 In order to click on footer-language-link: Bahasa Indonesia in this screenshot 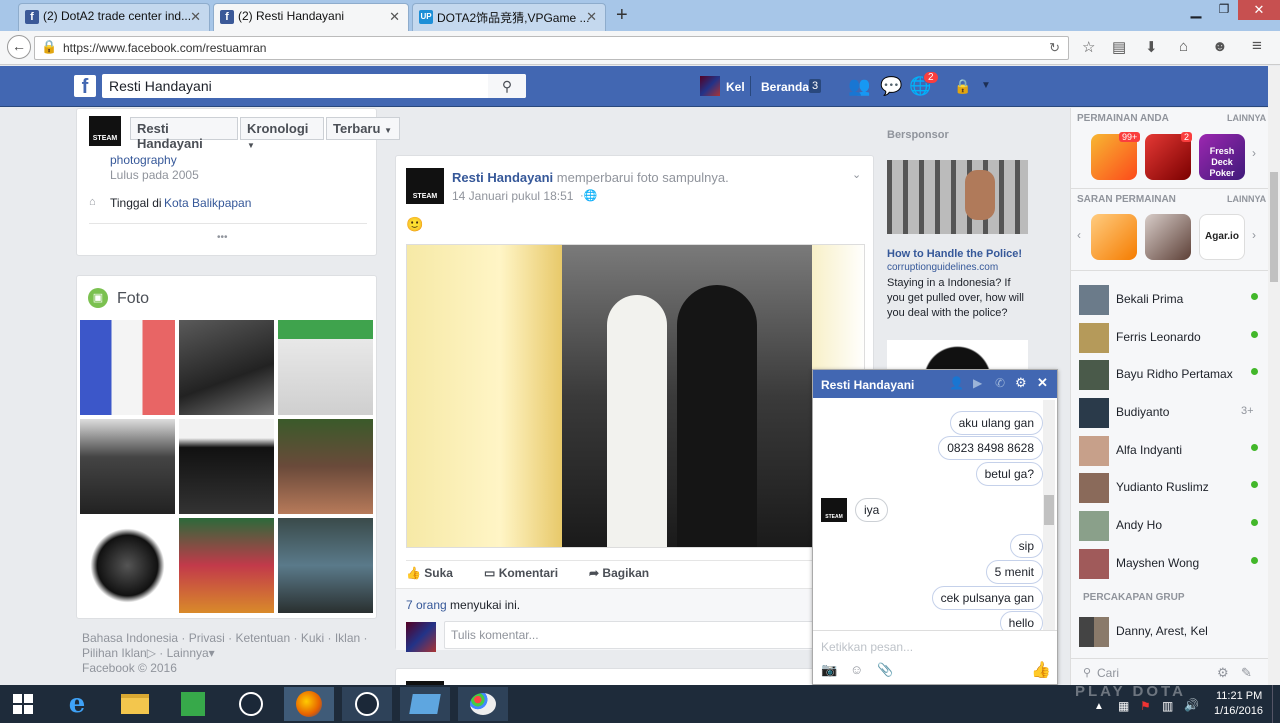, I will do `click(130, 638)`.